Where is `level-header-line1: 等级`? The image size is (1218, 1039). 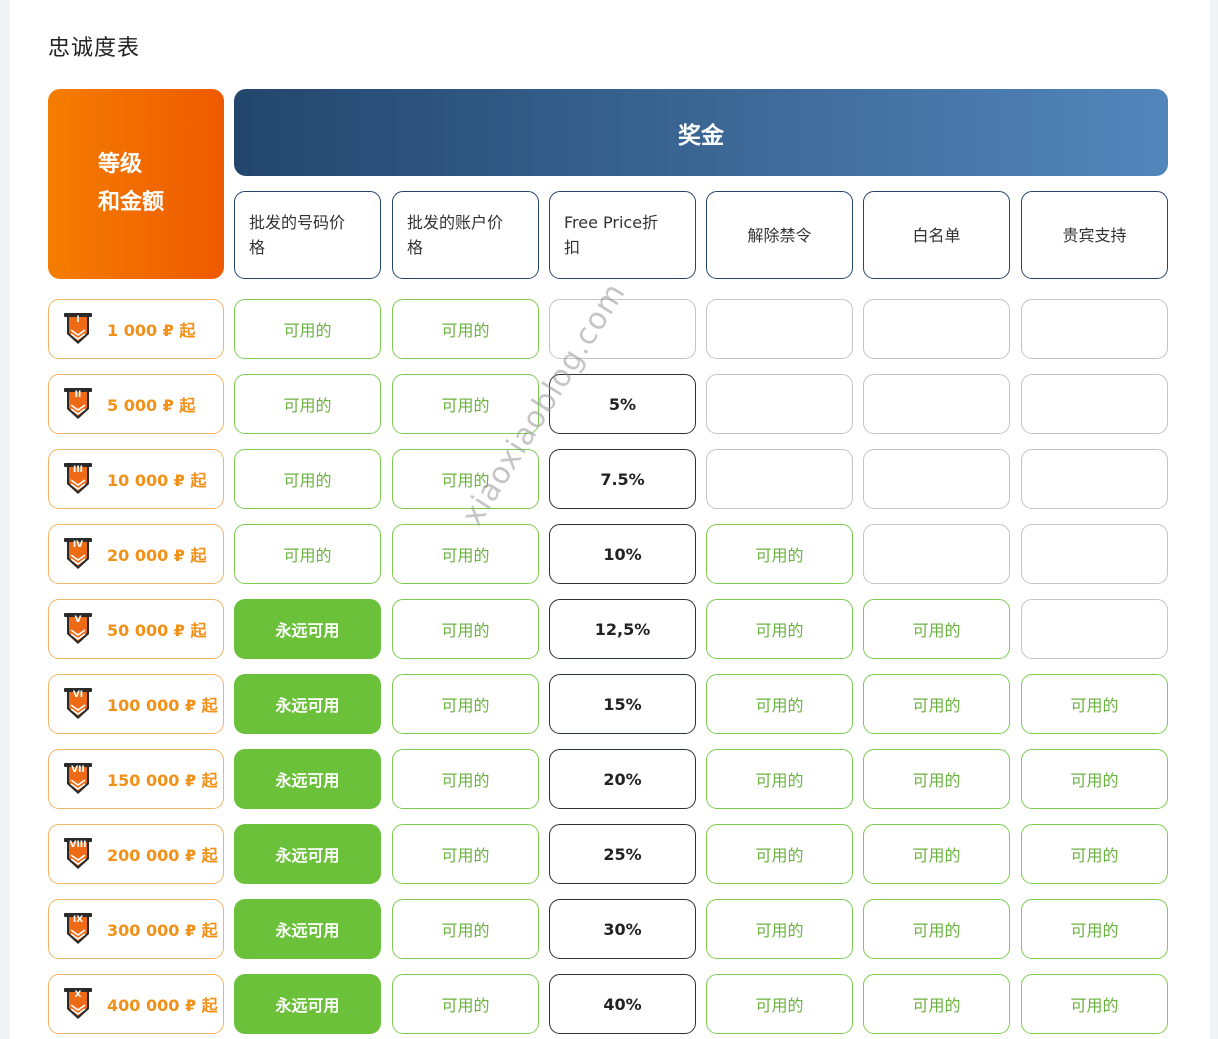 level-header-line1: 等级 is located at coordinates (120, 164).